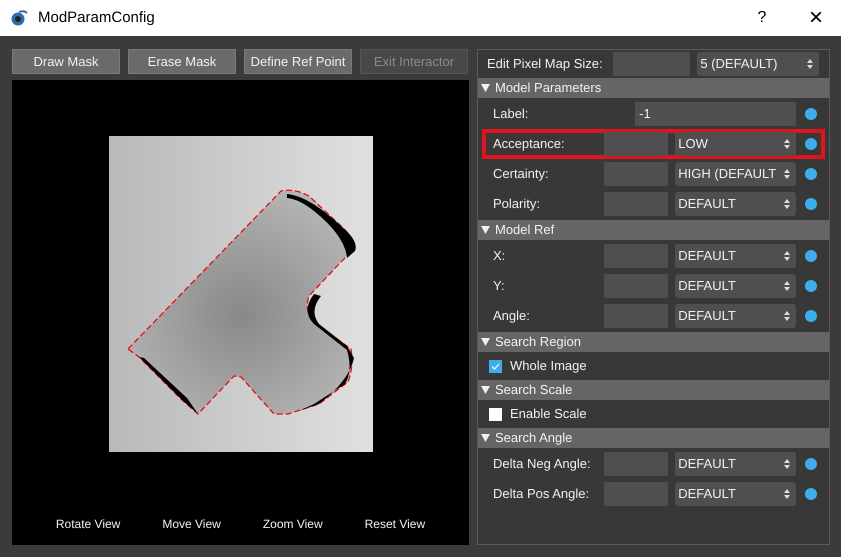 The height and width of the screenshot is (557, 841). Describe the element at coordinates (653, 390) in the screenshot. I see `section-header: Search Scale` at that location.